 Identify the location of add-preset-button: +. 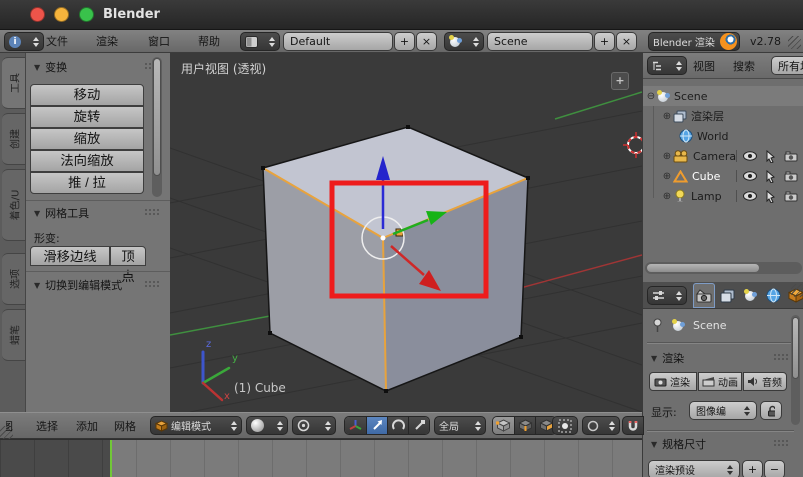
(752, 468).